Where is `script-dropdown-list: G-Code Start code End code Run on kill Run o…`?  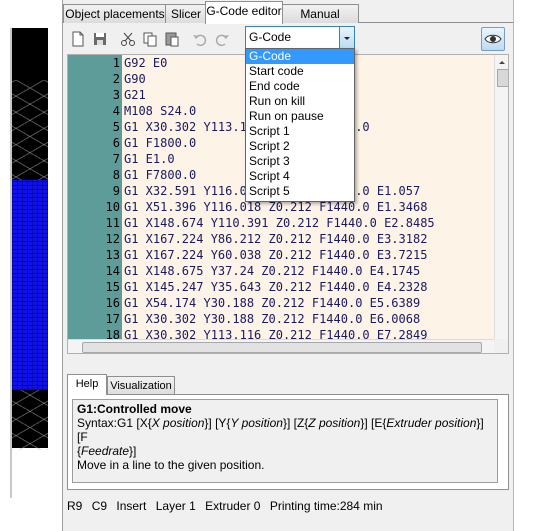
script-dropdown-list: G-Code Start code End code Run on kill Run o… is located at coordinates (300, 125).